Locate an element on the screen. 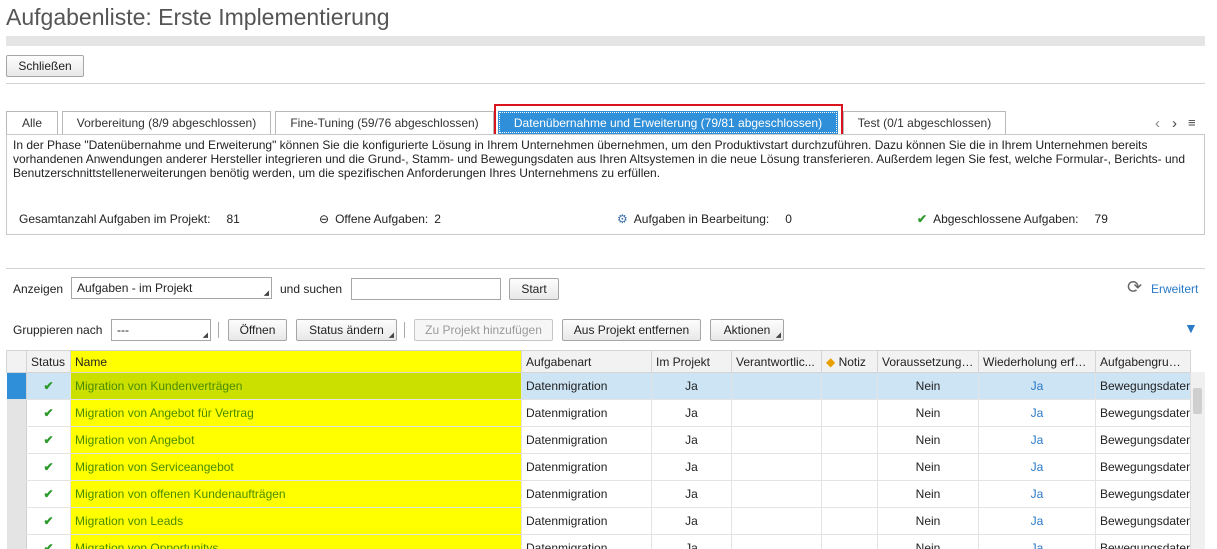 This screenshot has width=1217, height=549. stat-open: ⊖ Offene Aufgaben: 2 is located at coordinates (380, 219).